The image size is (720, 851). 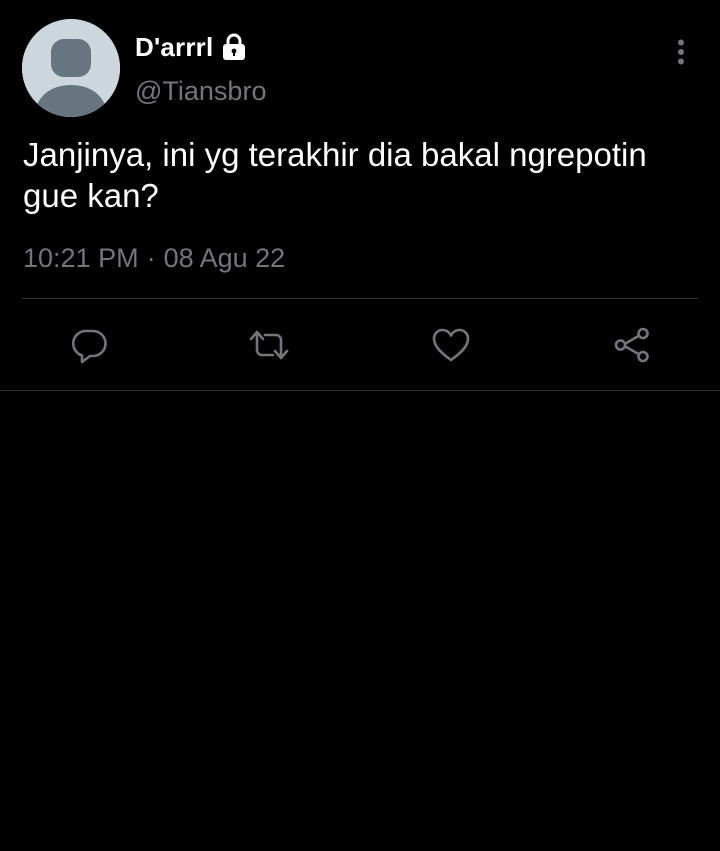 I want to click on more-options-button, so click(x=681, y=52).